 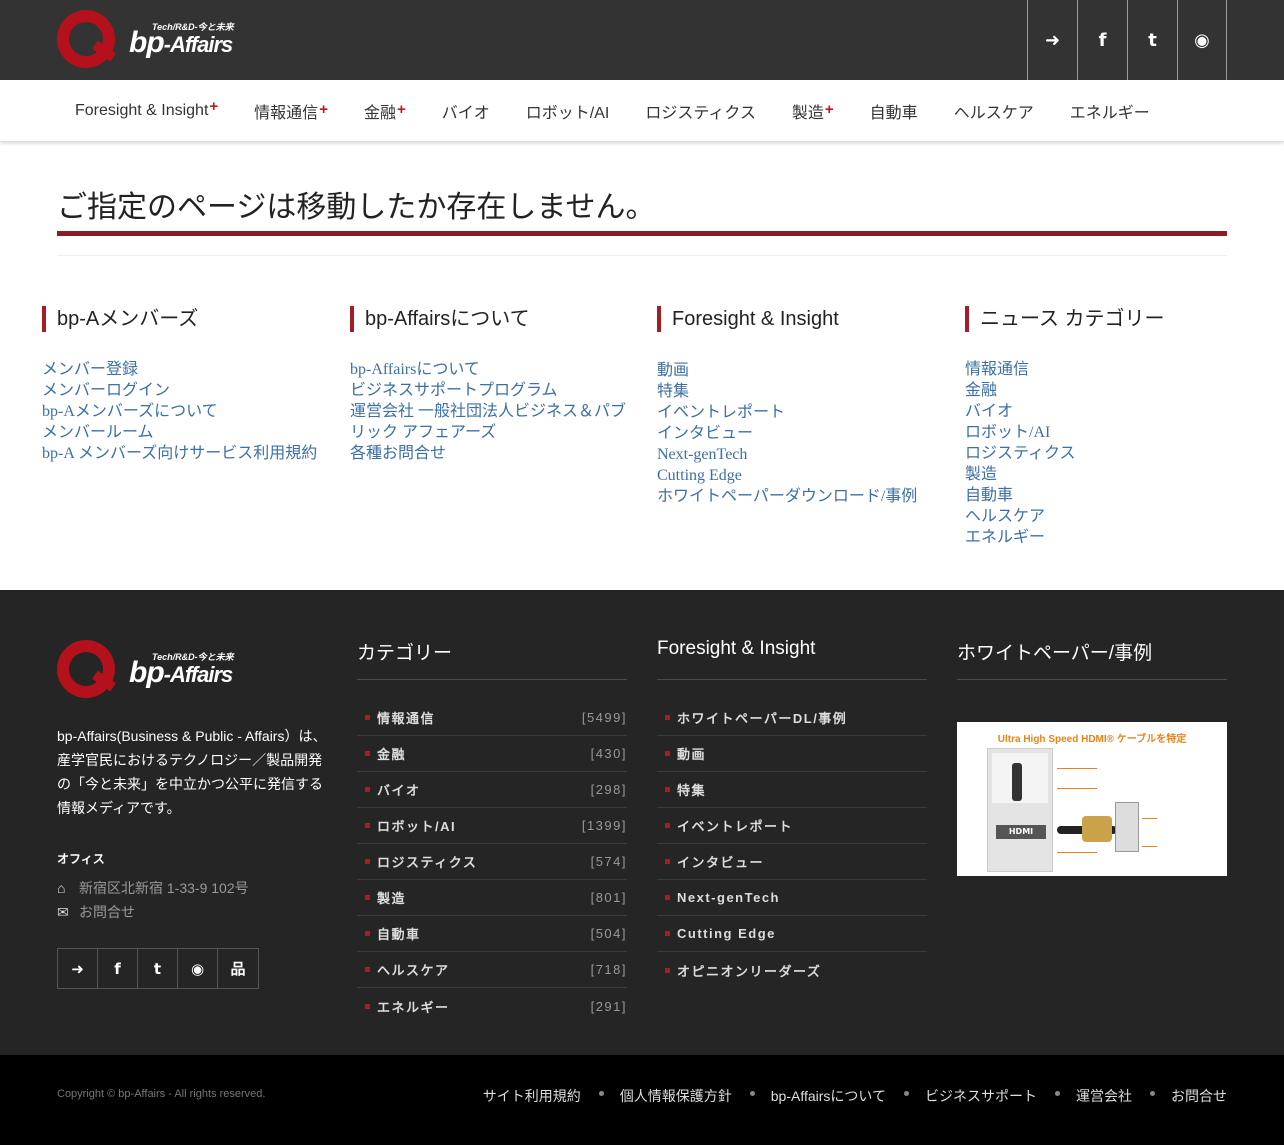 What do you see at coordinates (813, 111) in the screenshot?
I see `nav-item: 製造+` at bounding box center [813, 111].